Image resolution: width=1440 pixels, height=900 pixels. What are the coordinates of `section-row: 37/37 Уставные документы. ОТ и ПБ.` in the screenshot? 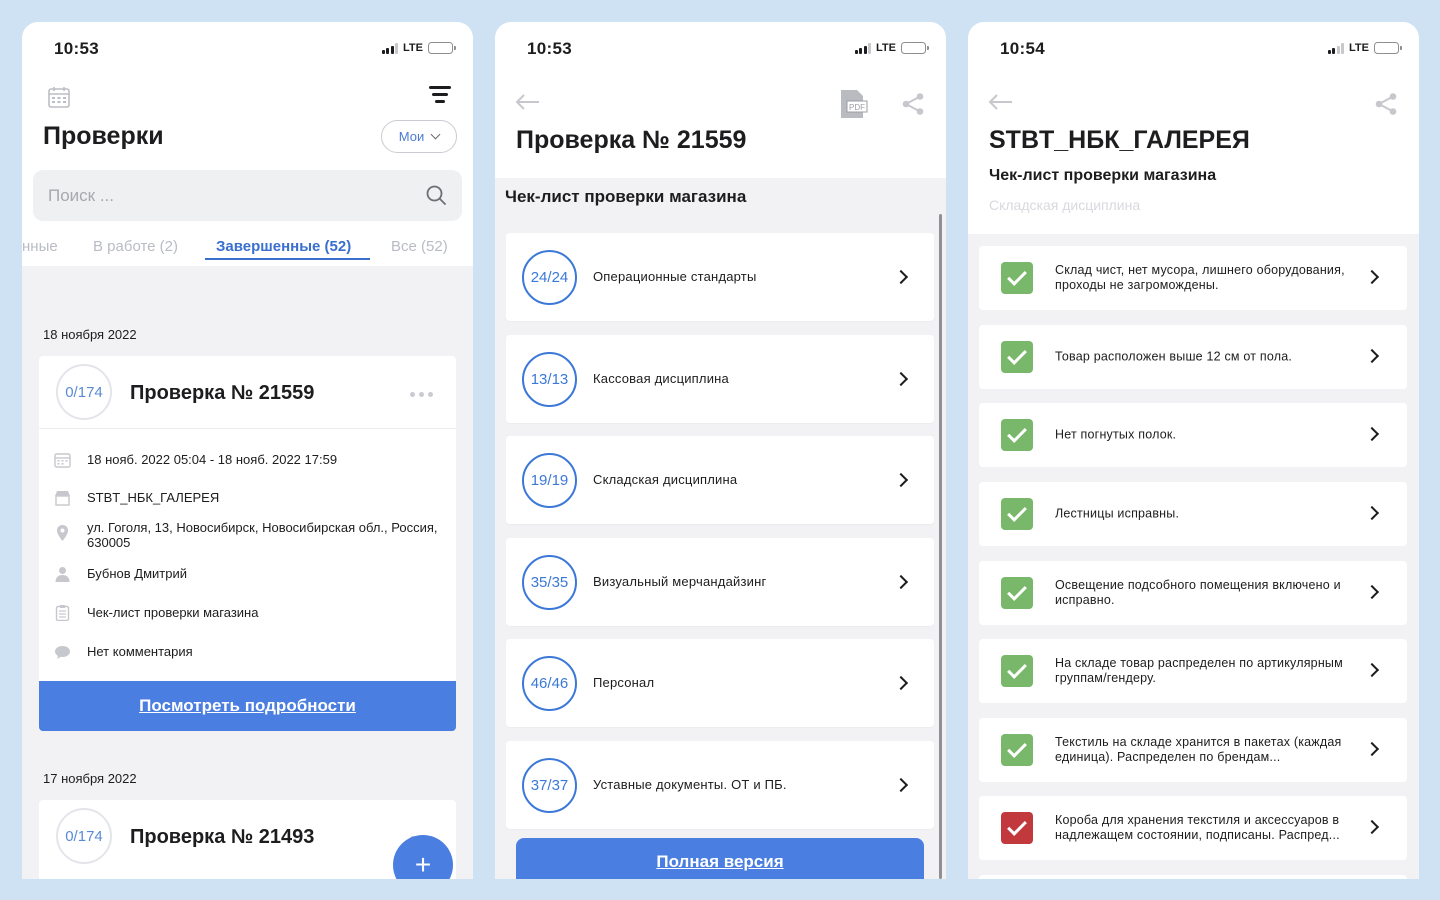 It's located at (720, 785).